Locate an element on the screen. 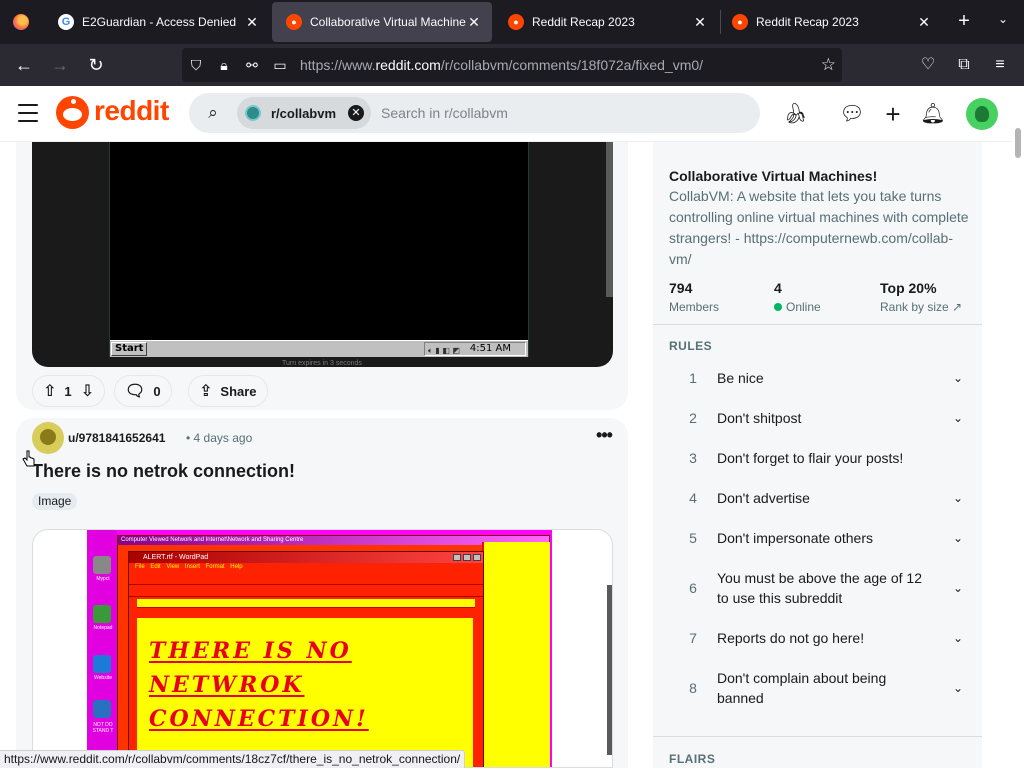  rule-text: Don't shitpost is located at coordinates (759, 418).